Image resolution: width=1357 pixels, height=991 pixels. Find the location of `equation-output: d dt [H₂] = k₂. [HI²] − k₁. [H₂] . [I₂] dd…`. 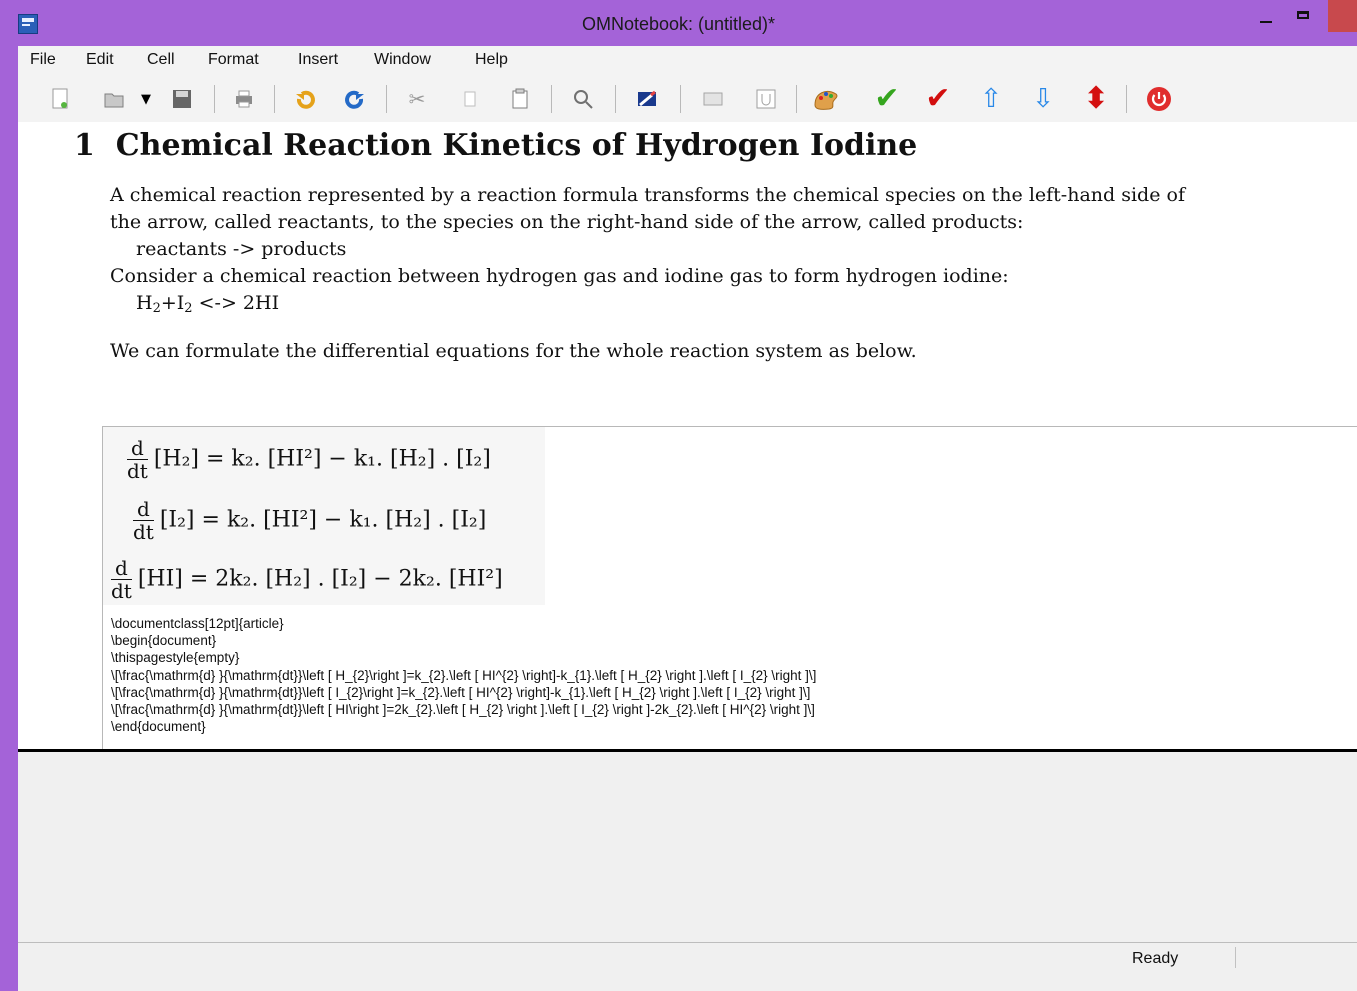

equation-output: d dt [H₂] = k₂. [HI²] − k₁. [H₂] . [I₂] dd… is located at coordinates (324, 516).